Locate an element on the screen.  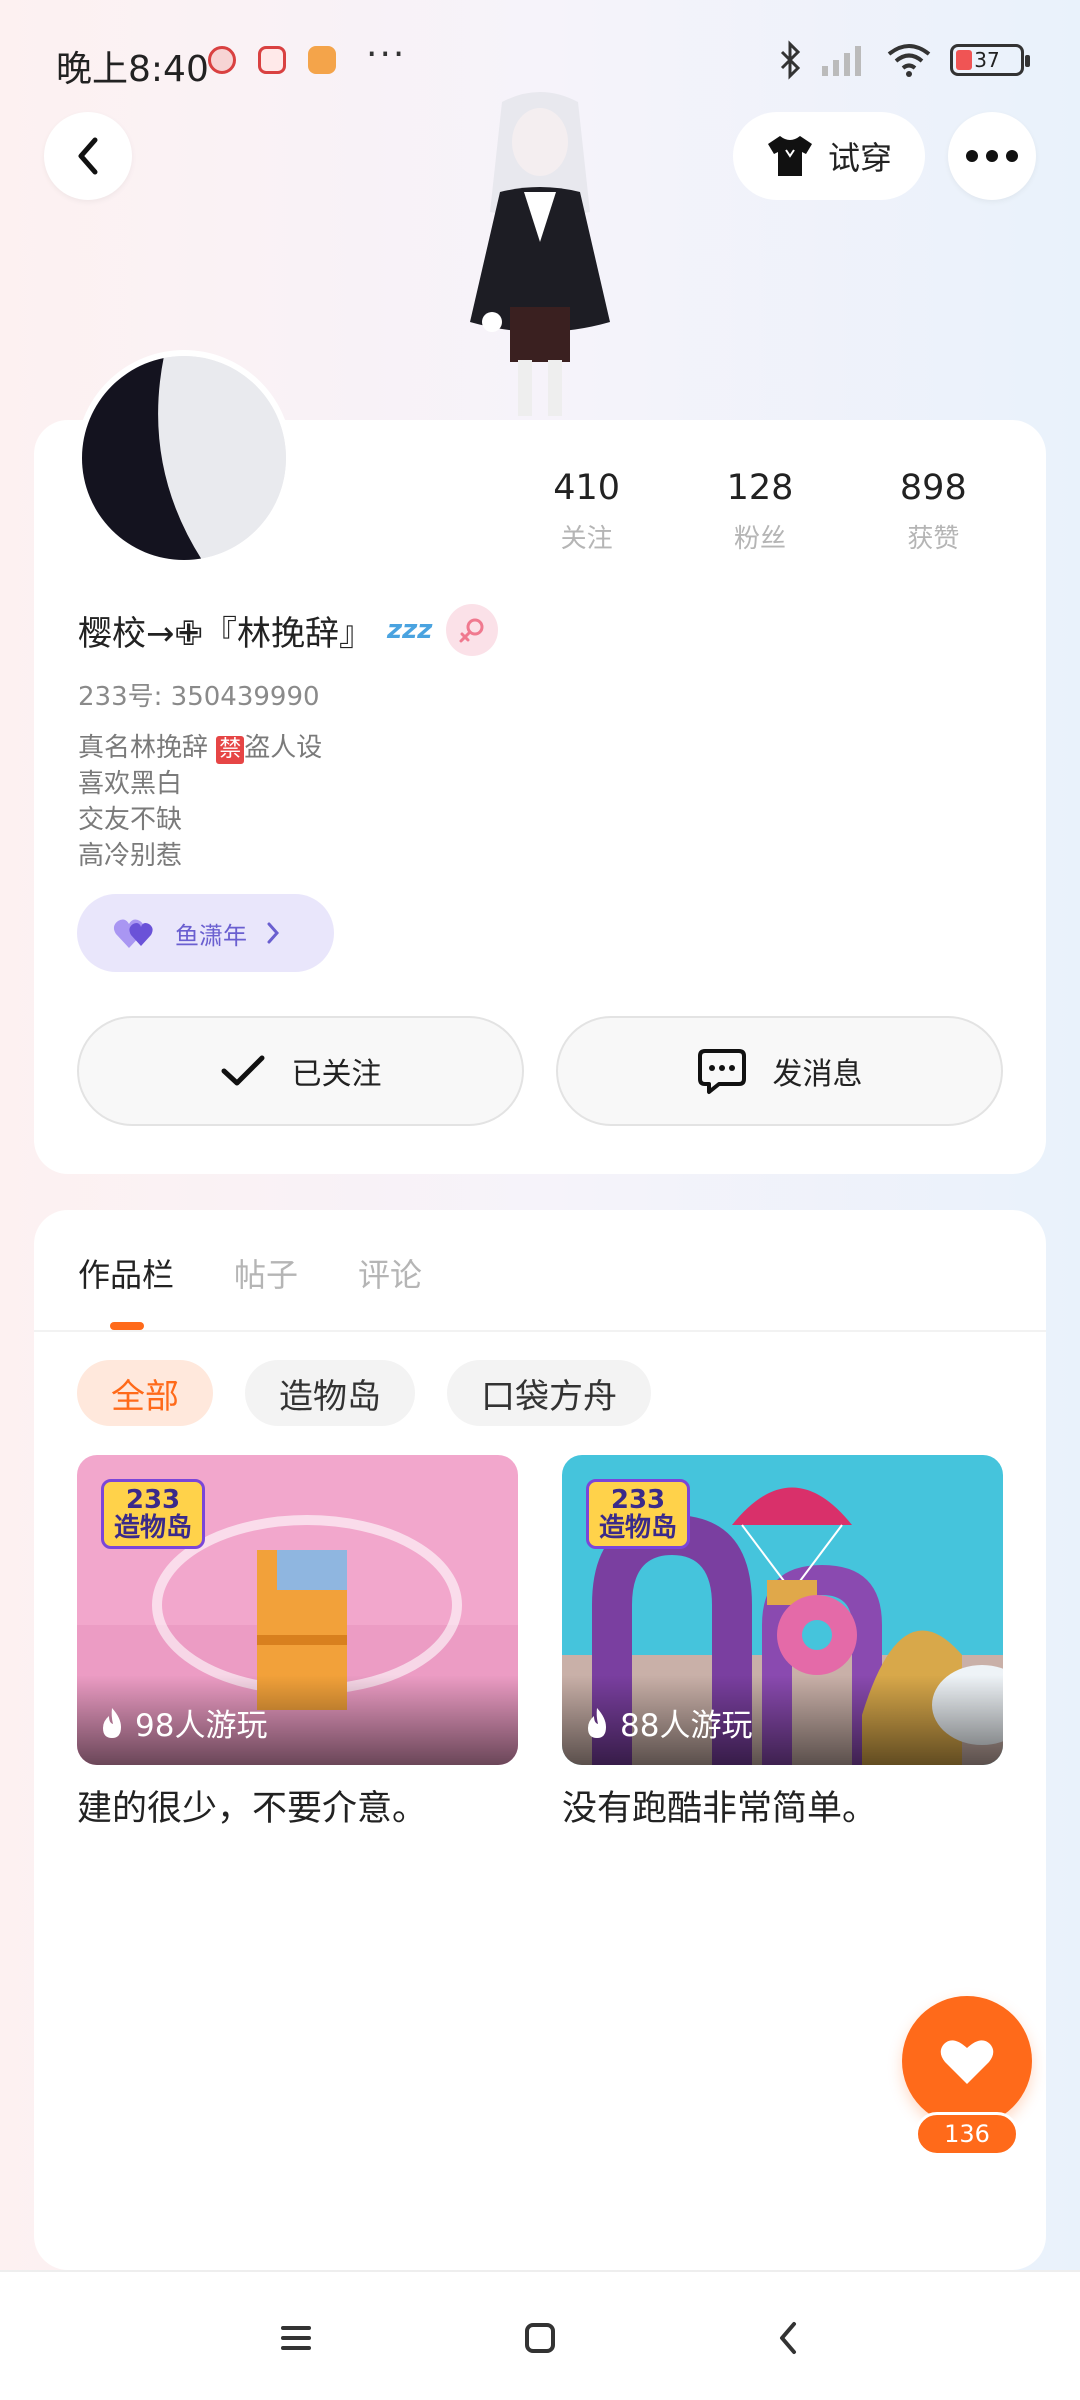
bio-line: 真名林挽辞 禁盗人设 is located at coordinates (200, 748).